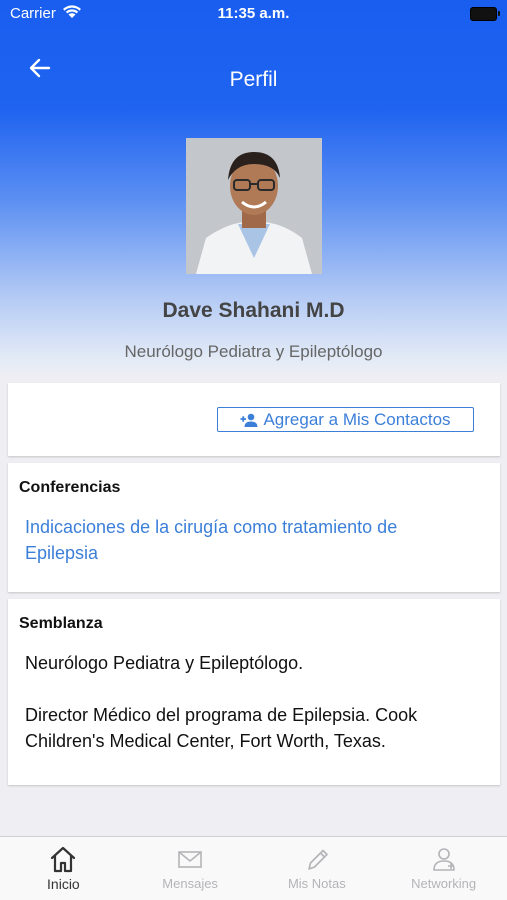 The width and height of the screenshot is (507, 900). I want to click on tab-label: Mensajes, so click(190, 883).